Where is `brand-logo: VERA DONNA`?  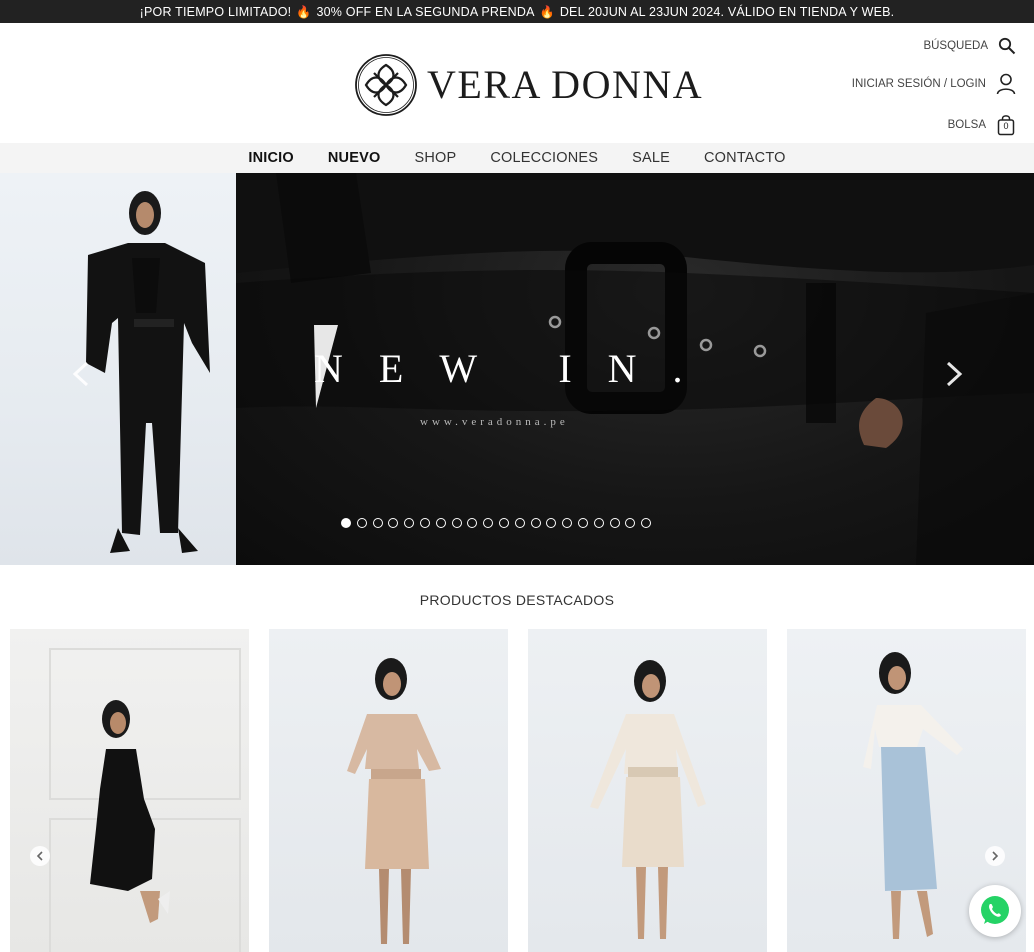 brand-logo: VERA DONNA is located at coordinates (528, 85).